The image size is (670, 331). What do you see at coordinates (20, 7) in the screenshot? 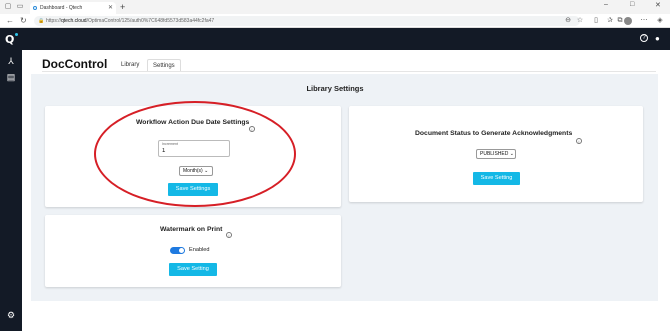
I see `tab-actions-icon: ▭` at bounding box center [20, 7].